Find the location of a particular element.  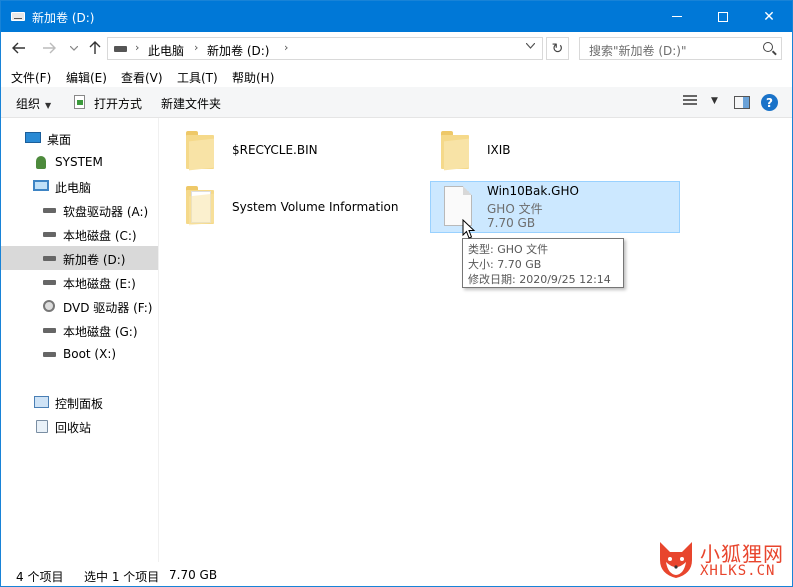

arrow-up-icon is located at coordinates (95, 47).